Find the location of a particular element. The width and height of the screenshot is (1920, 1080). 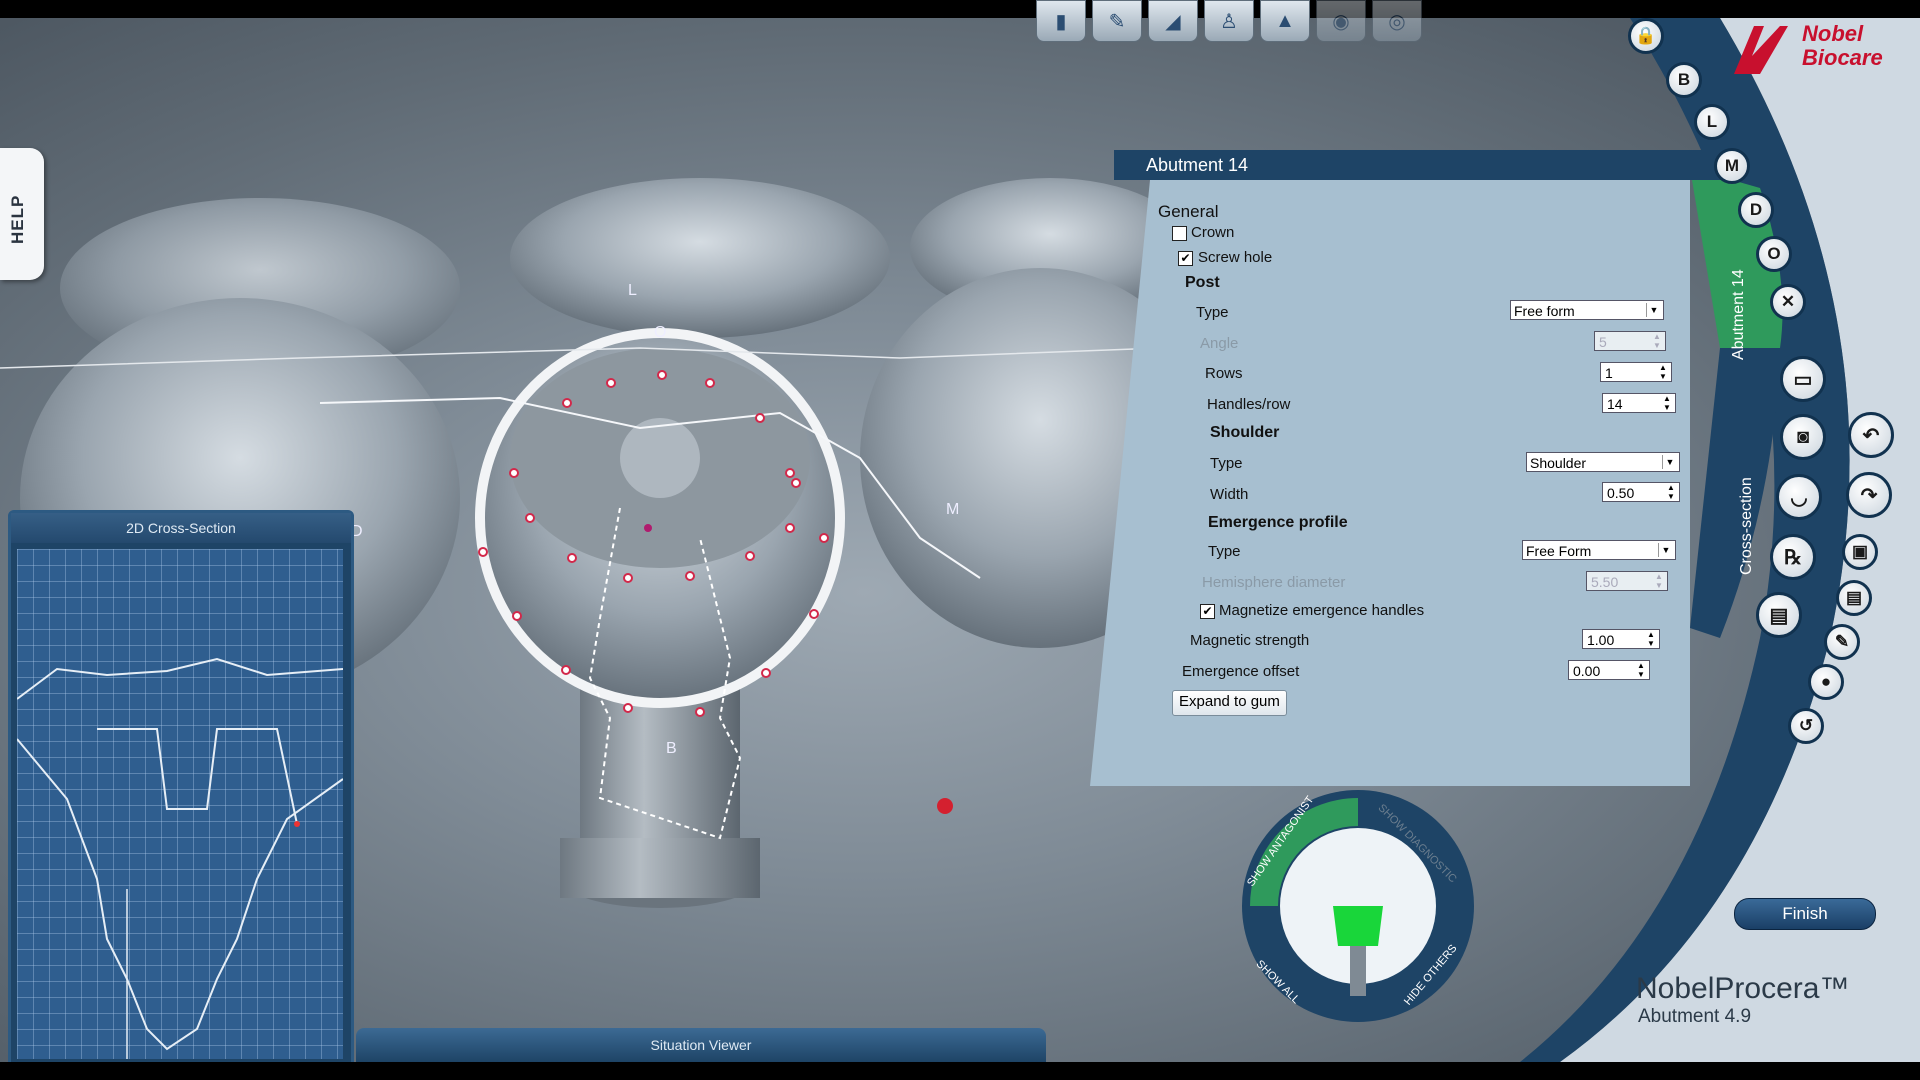

mouse-cursor-marker is located at coordinates (945, 806).